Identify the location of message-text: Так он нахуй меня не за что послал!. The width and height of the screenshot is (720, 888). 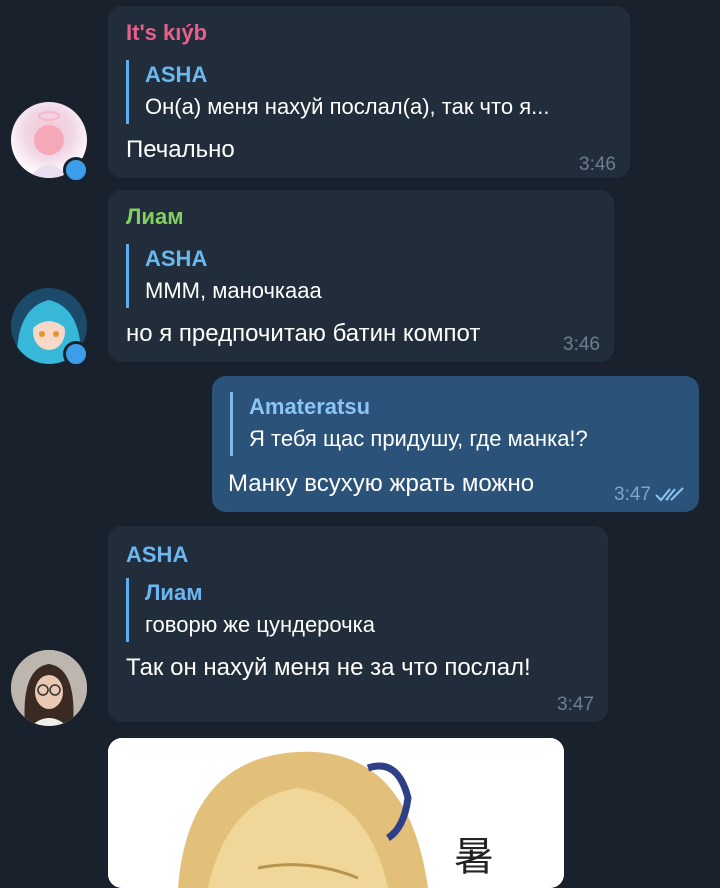
(328, 667).